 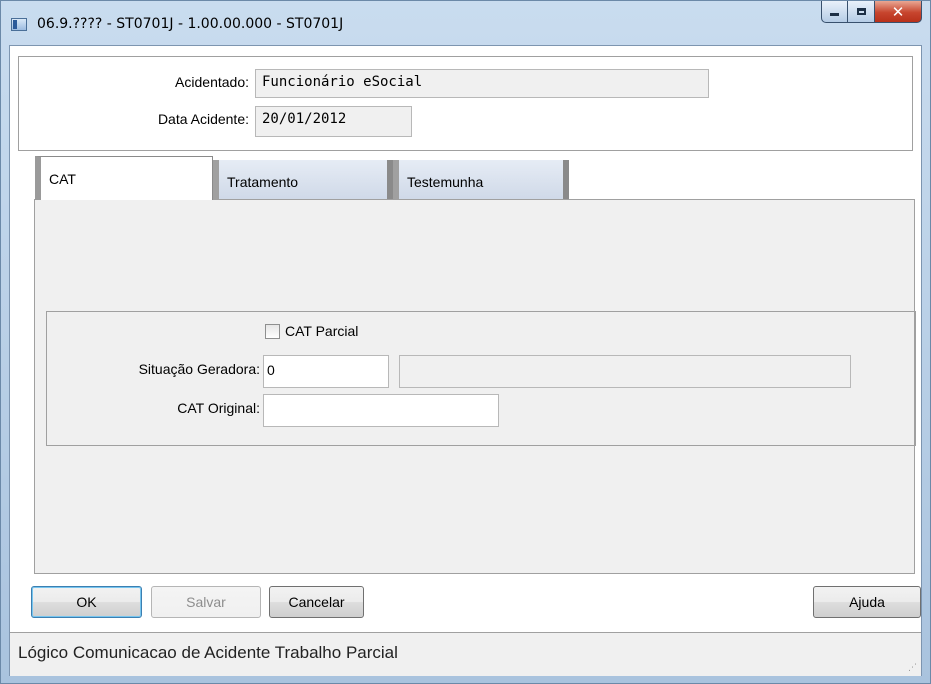 I want to click on window-controls: ✕, so click(x=871, y=12).